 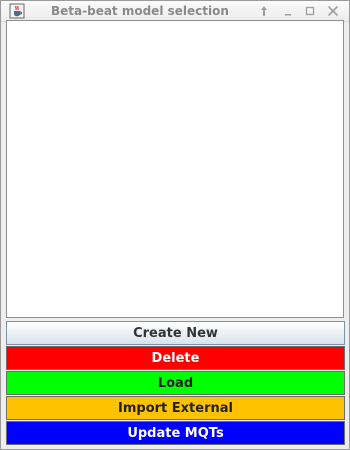 I want to click on load-button: Load, so click(x=175, y=383).